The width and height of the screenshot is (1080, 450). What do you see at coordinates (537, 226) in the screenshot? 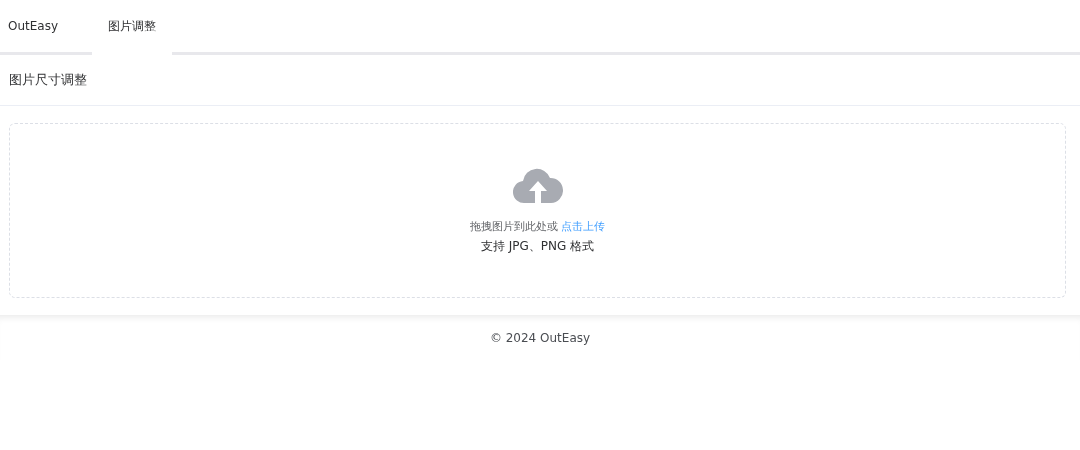
I see `upload-prompt: 拖拽图片到此处或 点击上传` at bounding box center [537, 226].